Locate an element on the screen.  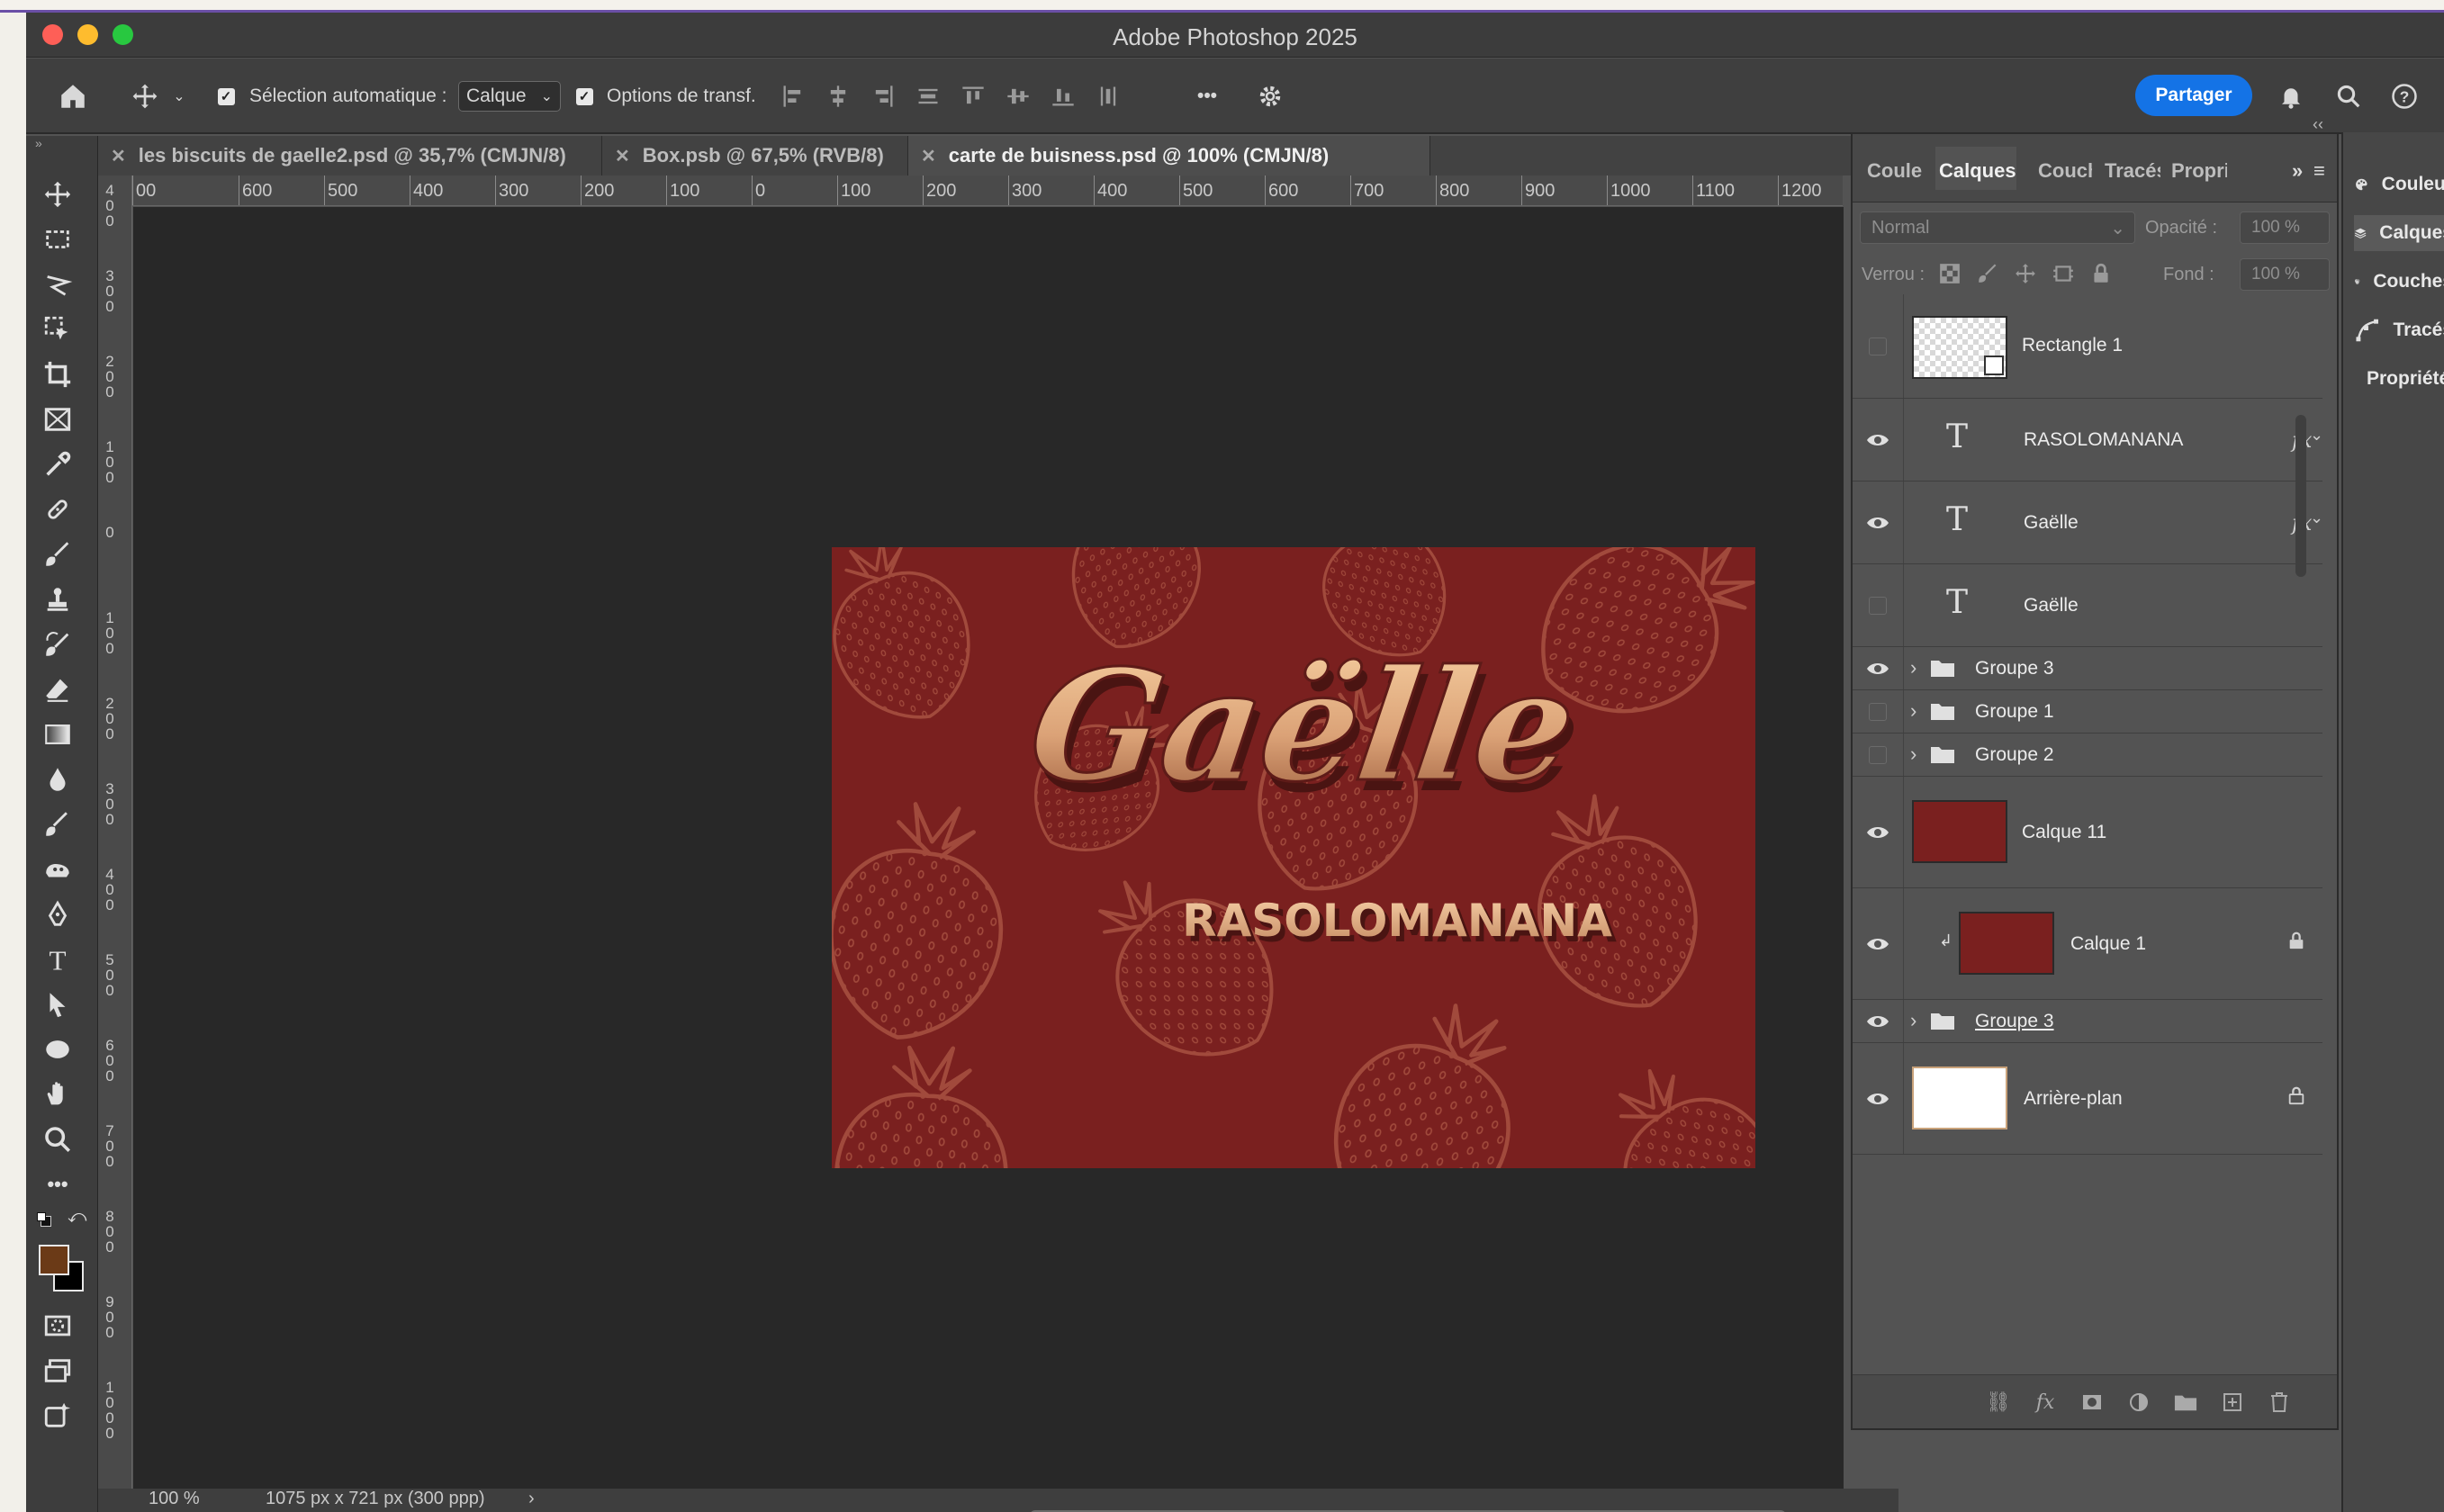
zoom-level: 100 % is located at coordinates (174, 1499).